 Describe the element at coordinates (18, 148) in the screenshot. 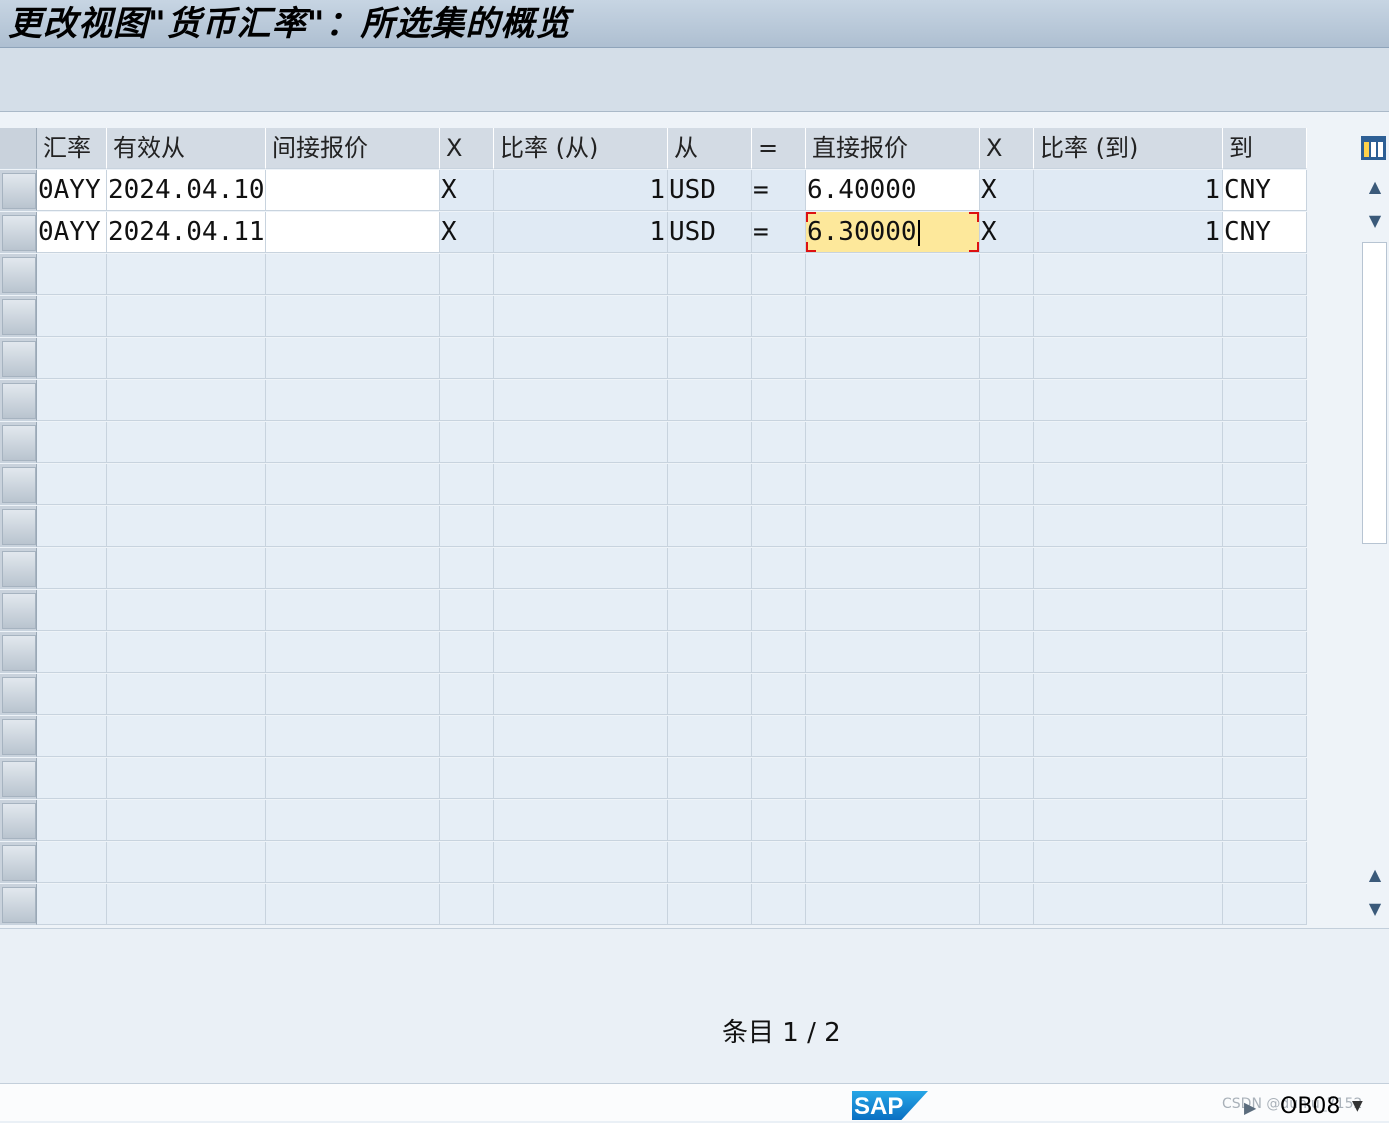

I see `select-all-cell` at that location.